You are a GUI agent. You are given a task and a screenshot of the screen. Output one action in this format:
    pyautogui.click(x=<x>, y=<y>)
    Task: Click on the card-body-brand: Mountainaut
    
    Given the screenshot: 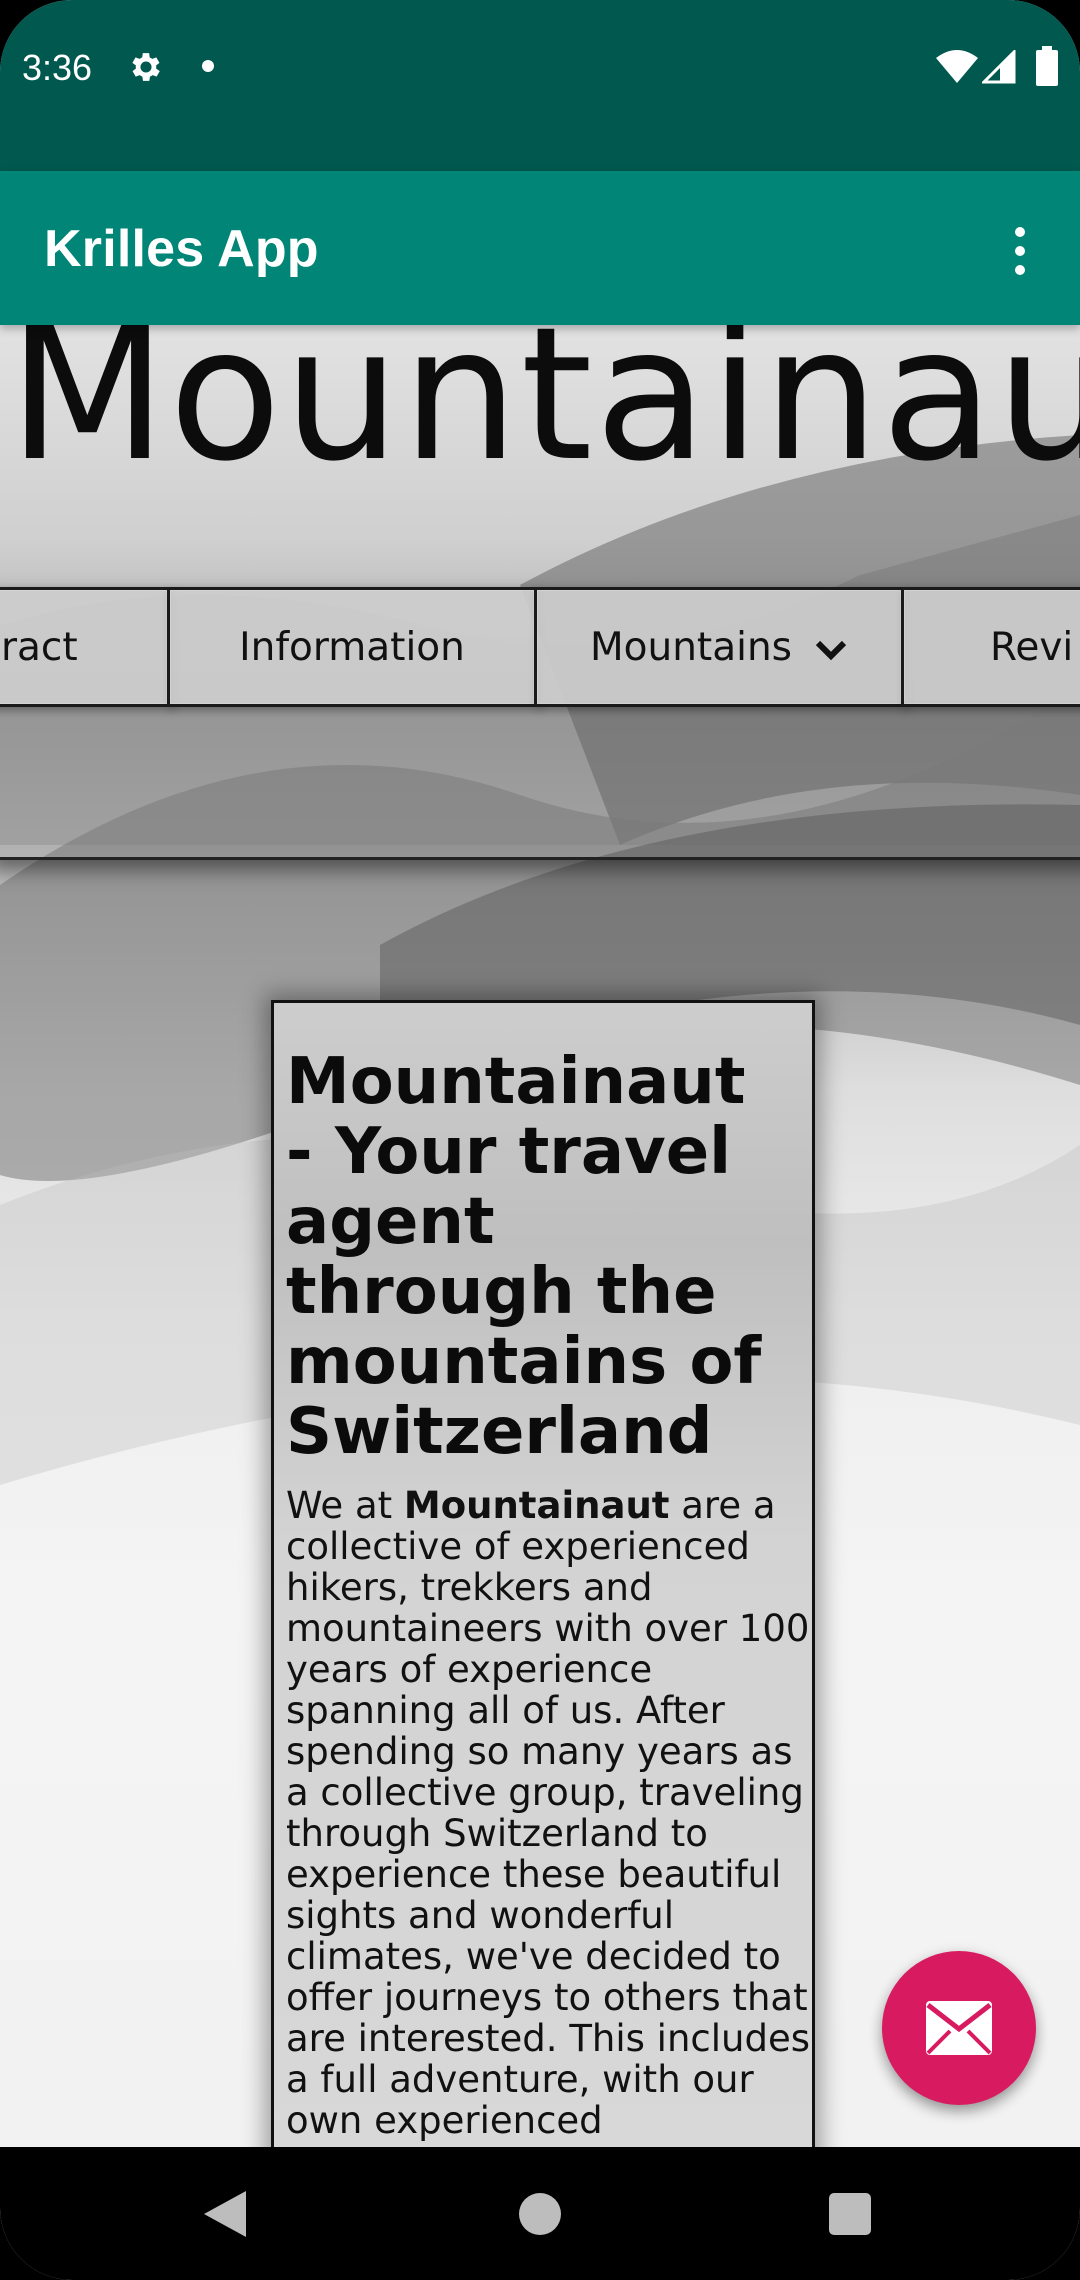 What is the action you would take?
    pyautogui.click(x=536, y=1505)
    